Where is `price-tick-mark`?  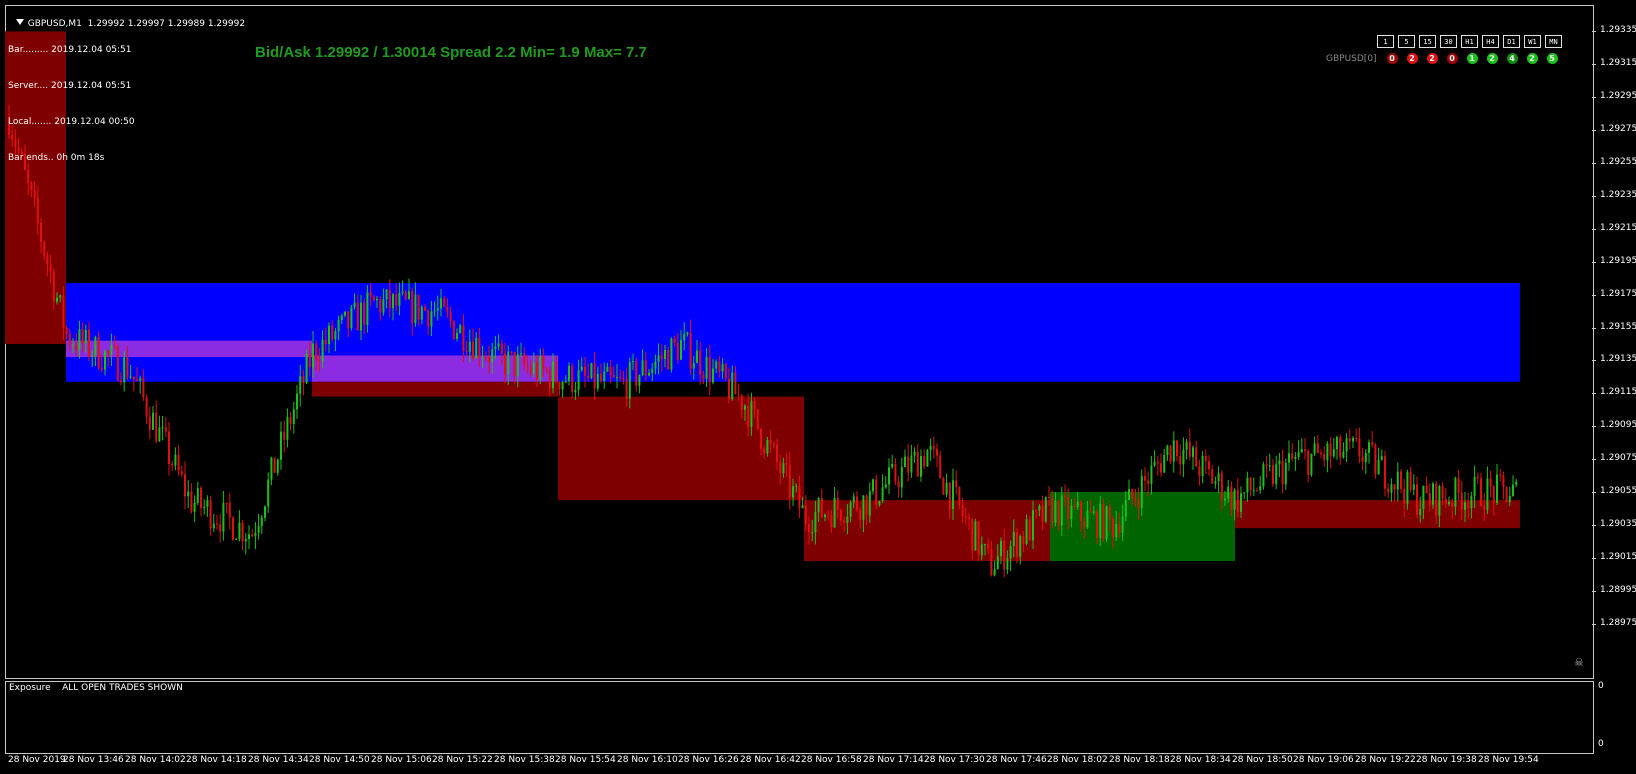
price-tick-mark is located at coordinates (1594, 591).